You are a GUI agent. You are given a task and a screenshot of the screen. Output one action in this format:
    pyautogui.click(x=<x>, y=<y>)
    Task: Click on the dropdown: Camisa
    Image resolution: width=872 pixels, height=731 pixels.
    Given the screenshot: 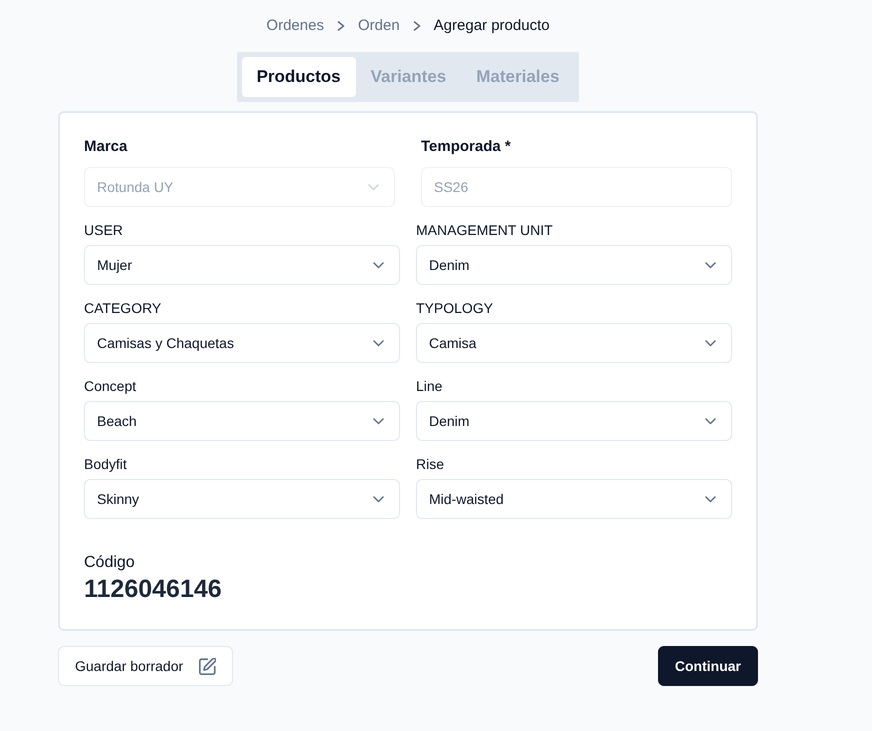 What is the action you would take?
    pyautogui.click(x=574, y=343)
    